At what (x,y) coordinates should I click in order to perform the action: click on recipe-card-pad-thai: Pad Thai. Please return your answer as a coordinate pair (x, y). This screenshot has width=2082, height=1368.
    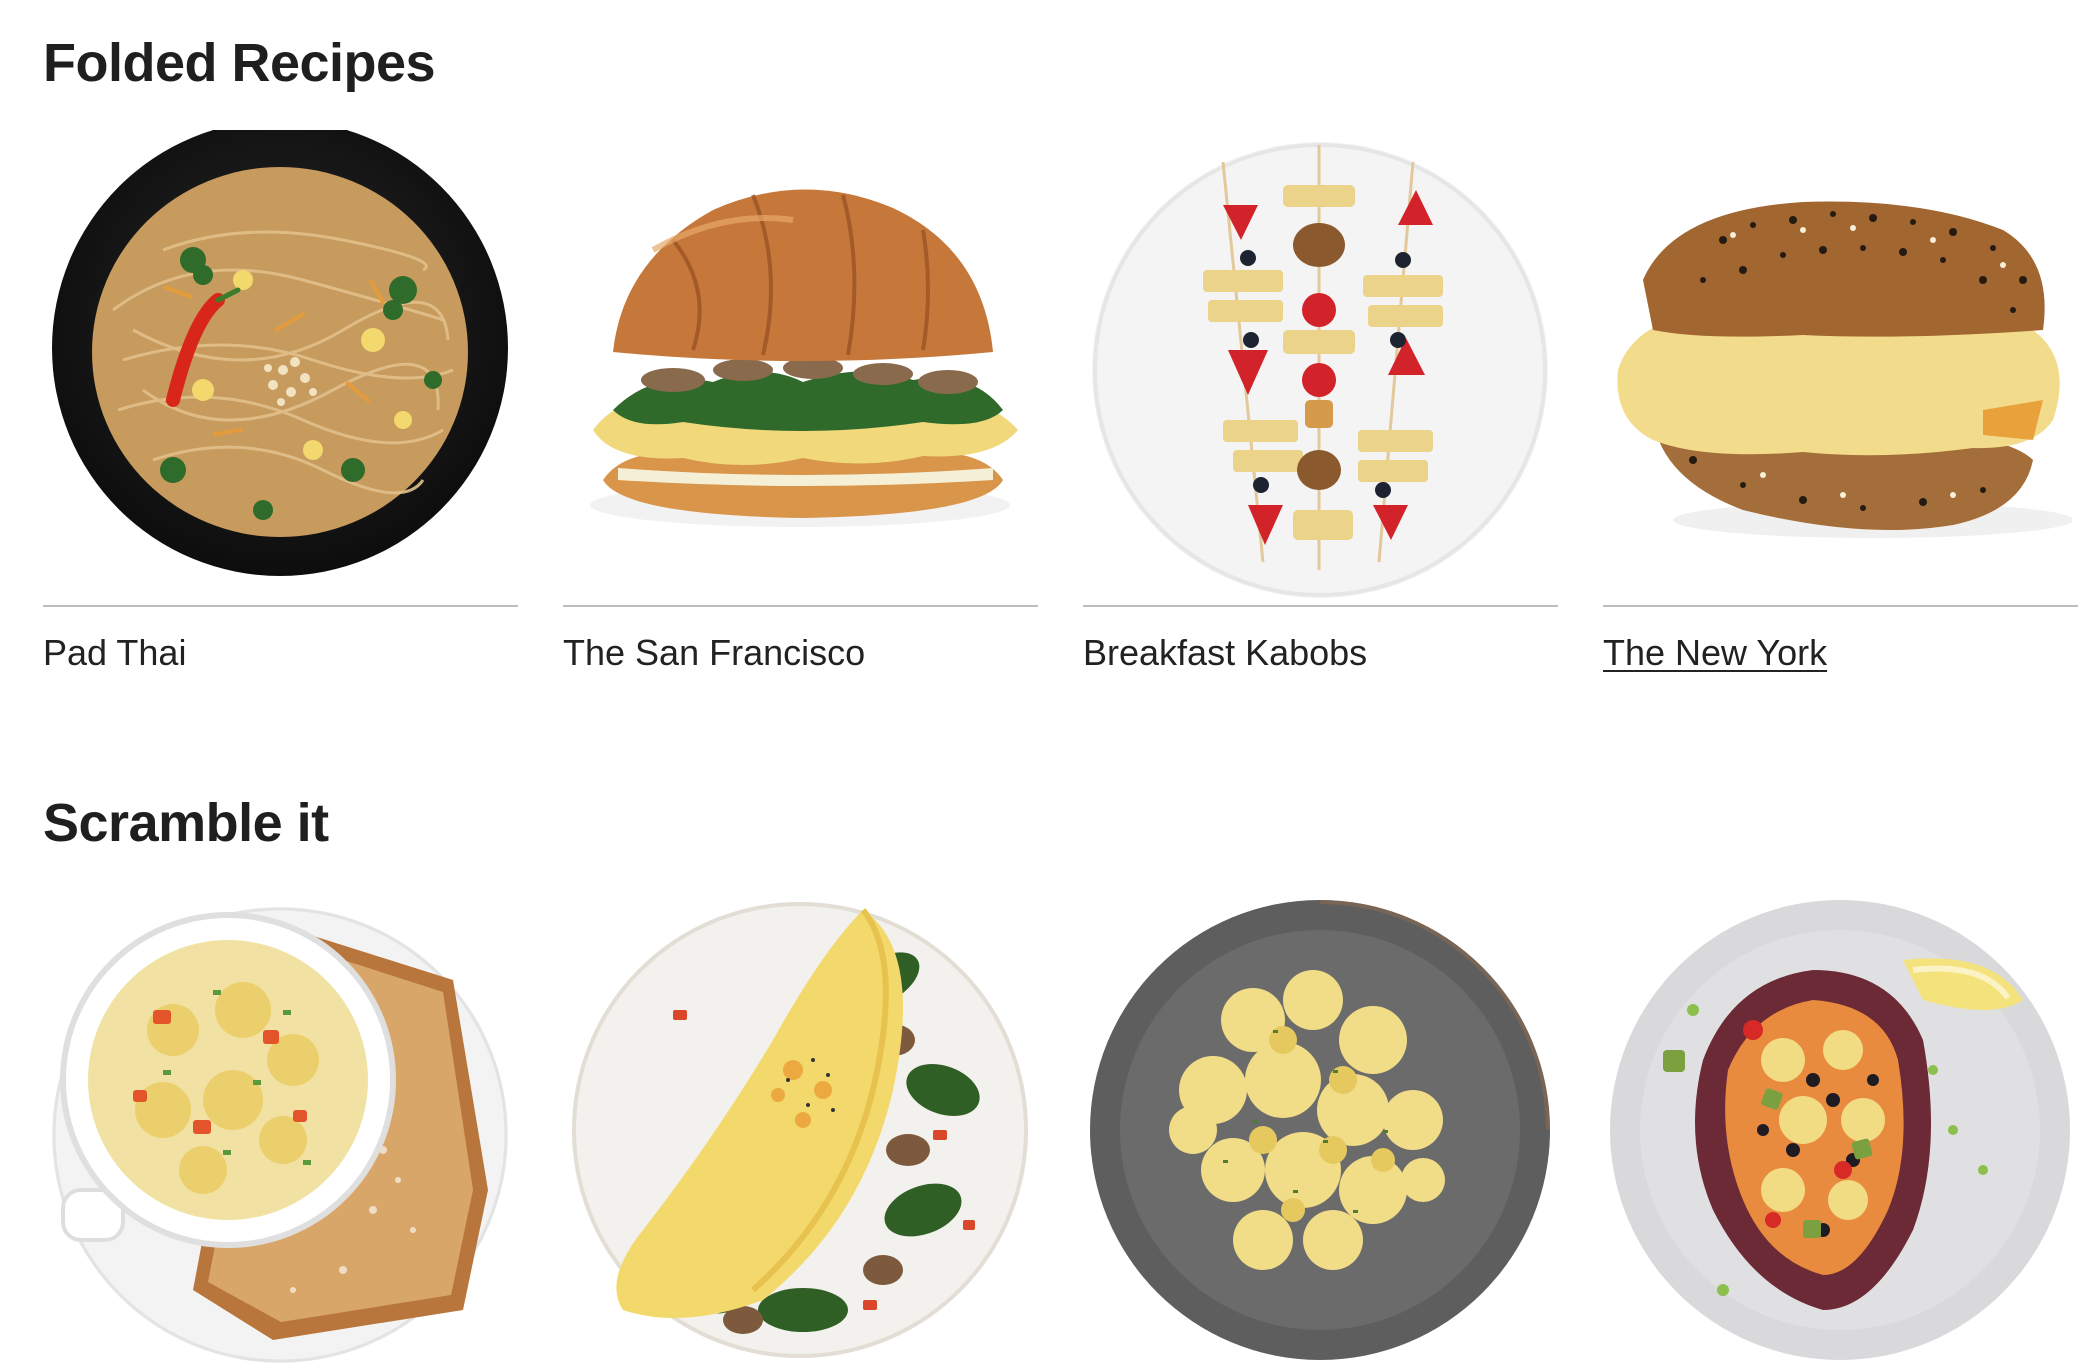
    Looking at the image, I should click on (280, 402).